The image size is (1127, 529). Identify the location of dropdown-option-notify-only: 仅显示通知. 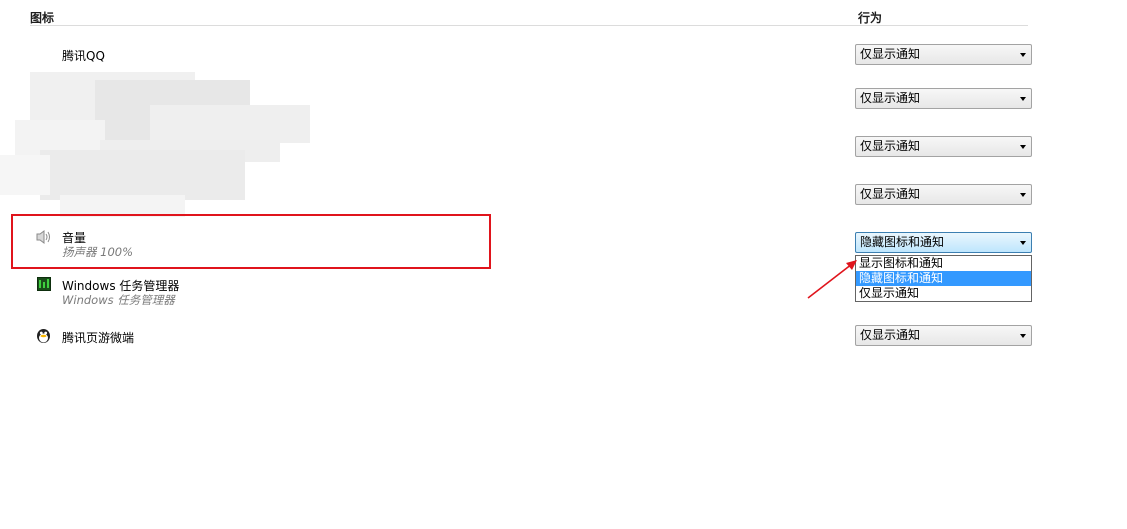
(943, 293).